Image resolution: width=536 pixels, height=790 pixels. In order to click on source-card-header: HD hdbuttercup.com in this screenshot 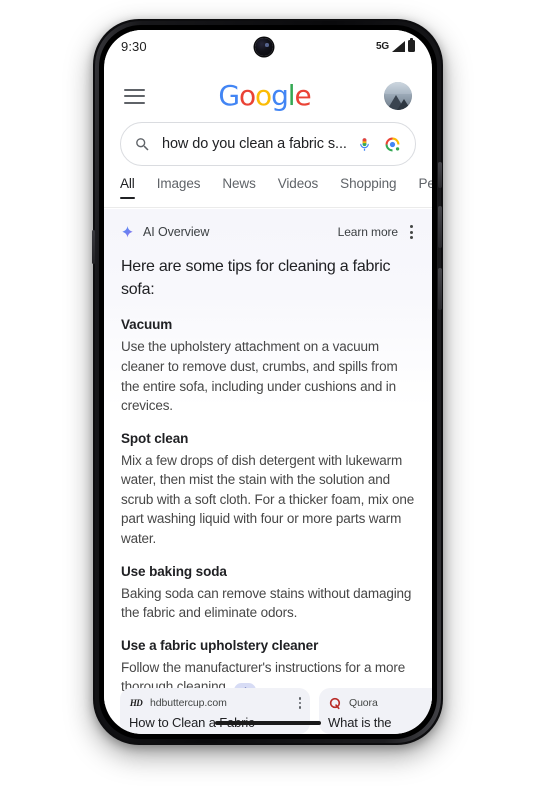, I will do `click(215, 703)`.